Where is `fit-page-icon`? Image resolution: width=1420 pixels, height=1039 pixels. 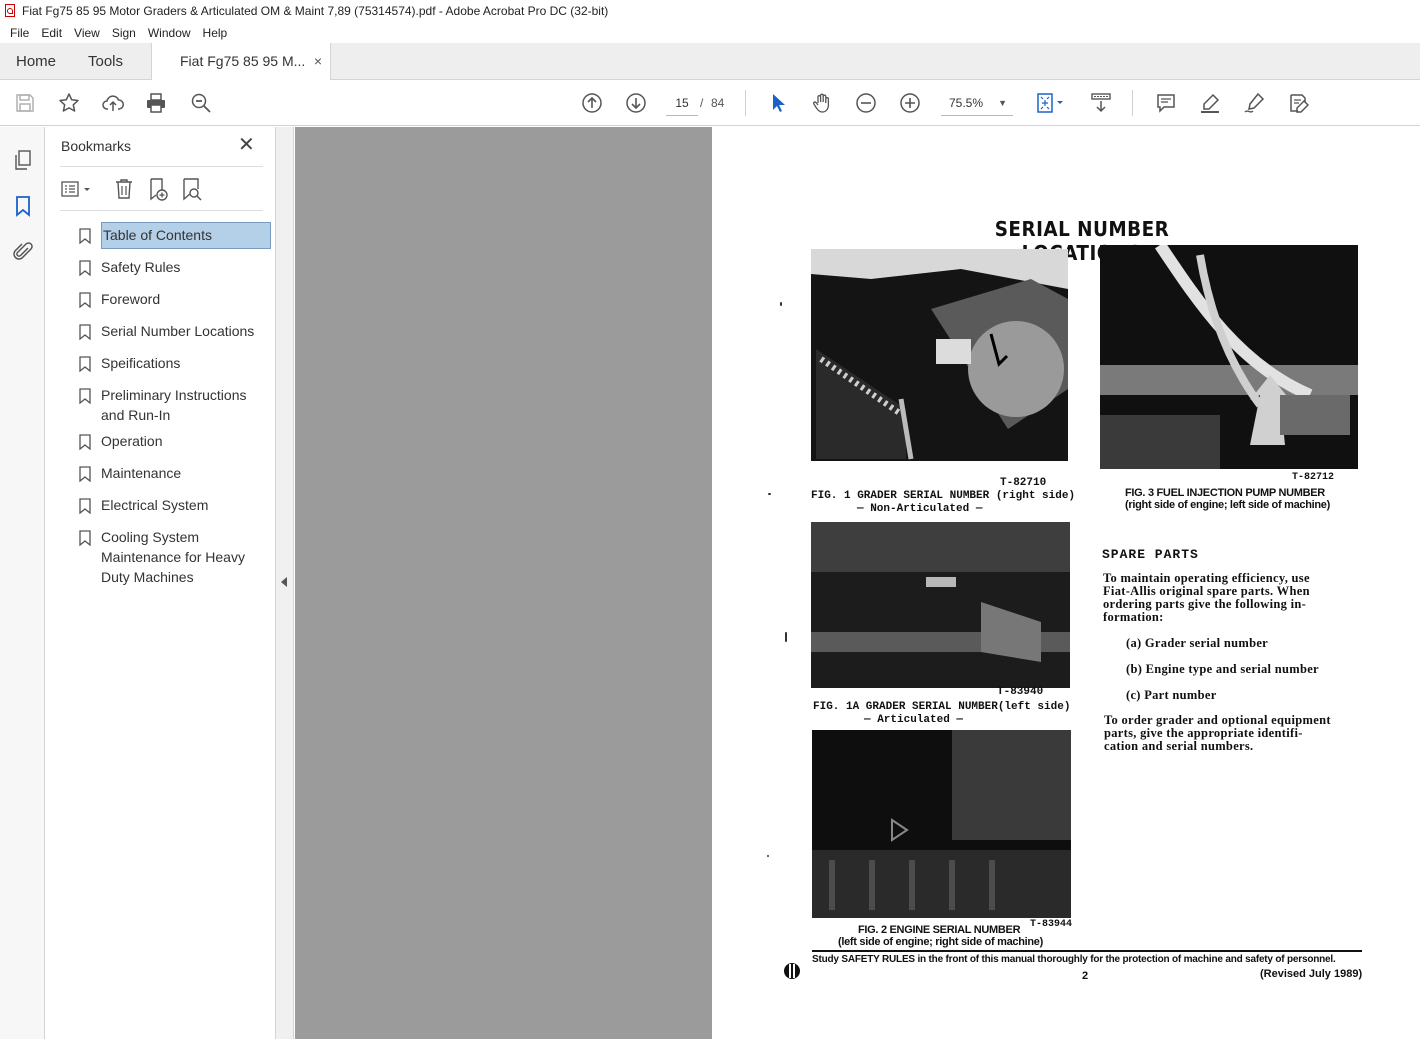
fit-page-icon is located at coordinates (1050, 103).